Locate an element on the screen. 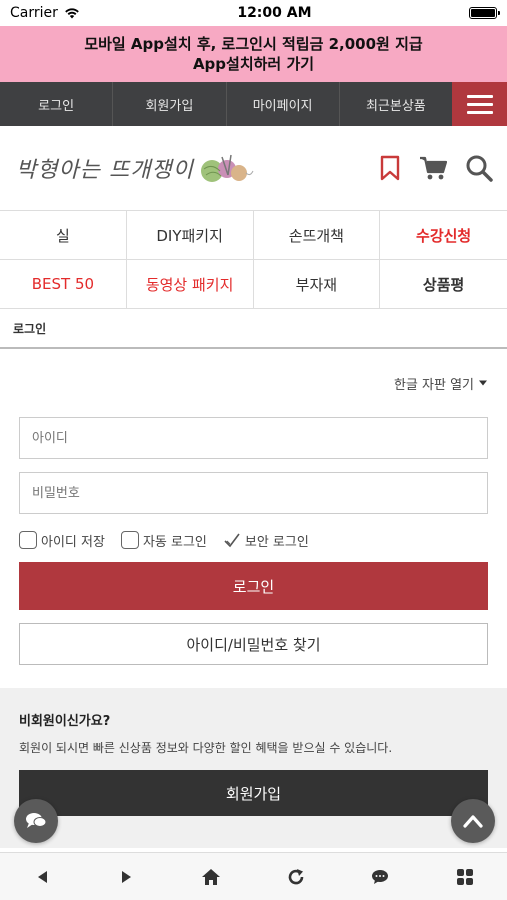  status-left: Carrier is located at coordinates (45, 13).